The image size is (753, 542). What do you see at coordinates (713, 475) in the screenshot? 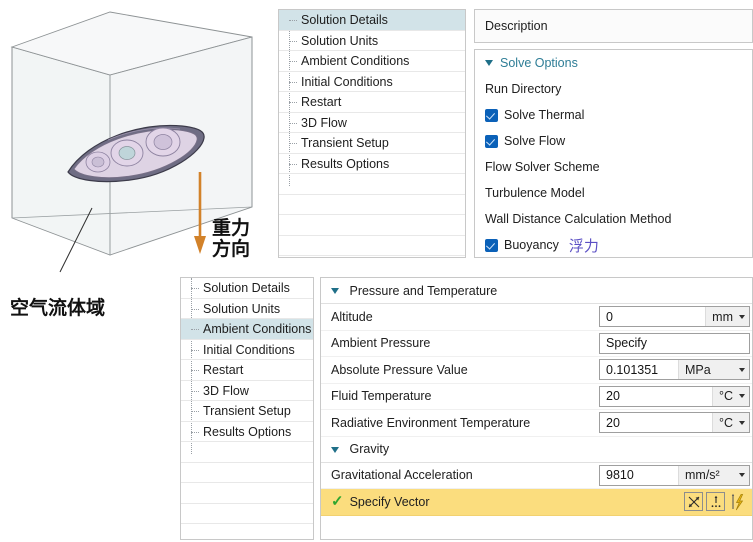
I see `unit-dropdown-gravitational-acceleration: mm/s²` at bounding box center [713, 475].